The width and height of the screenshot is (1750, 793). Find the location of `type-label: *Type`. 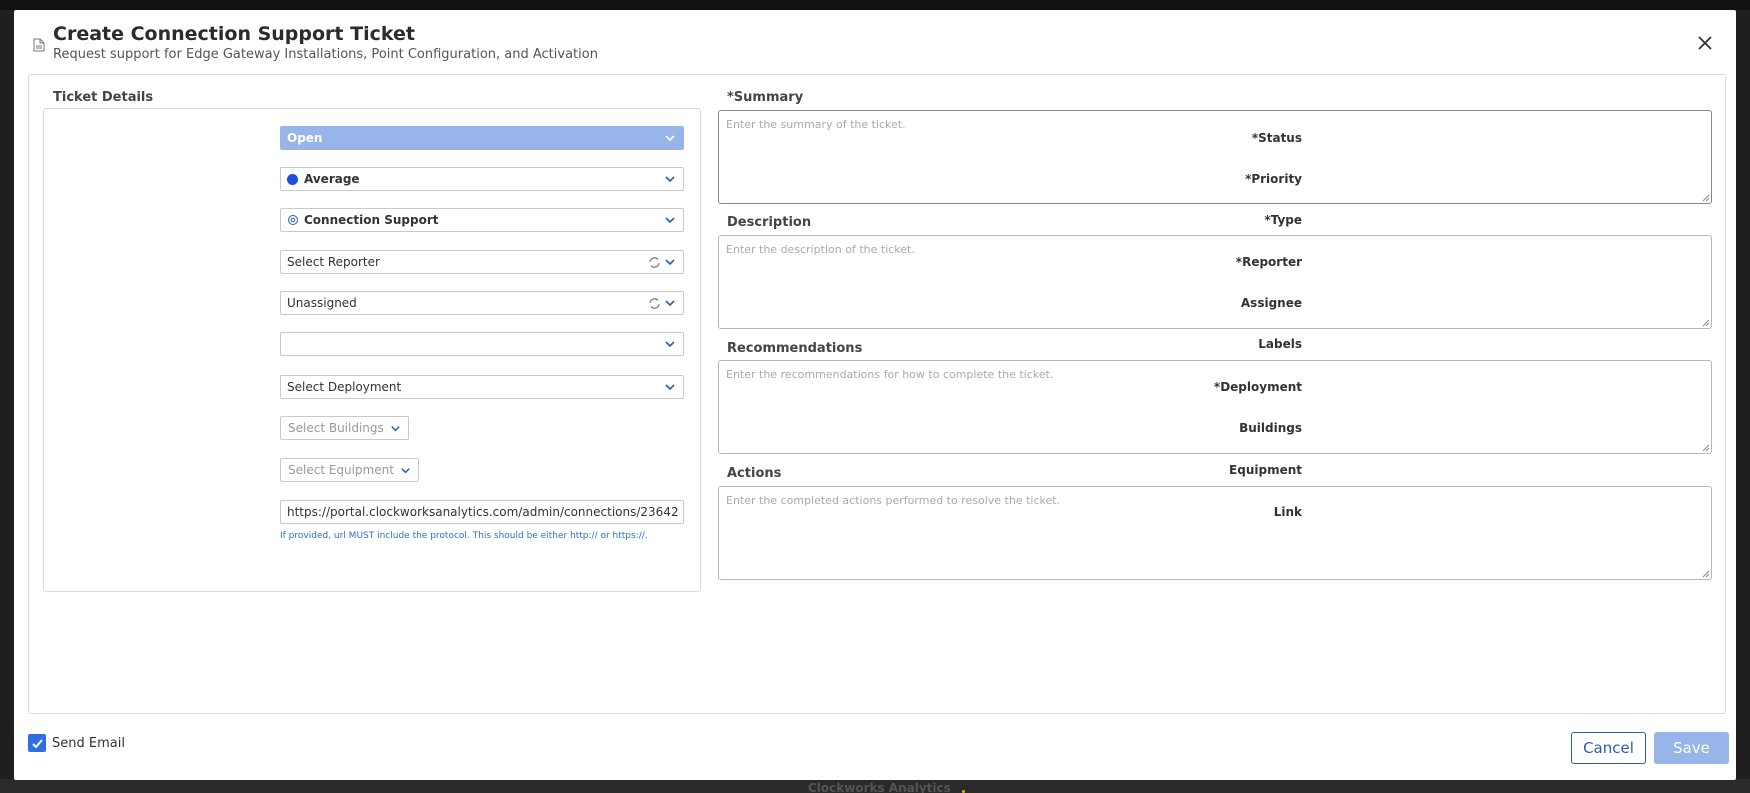

type-label: *Type is located at coordinates (1283, 220).